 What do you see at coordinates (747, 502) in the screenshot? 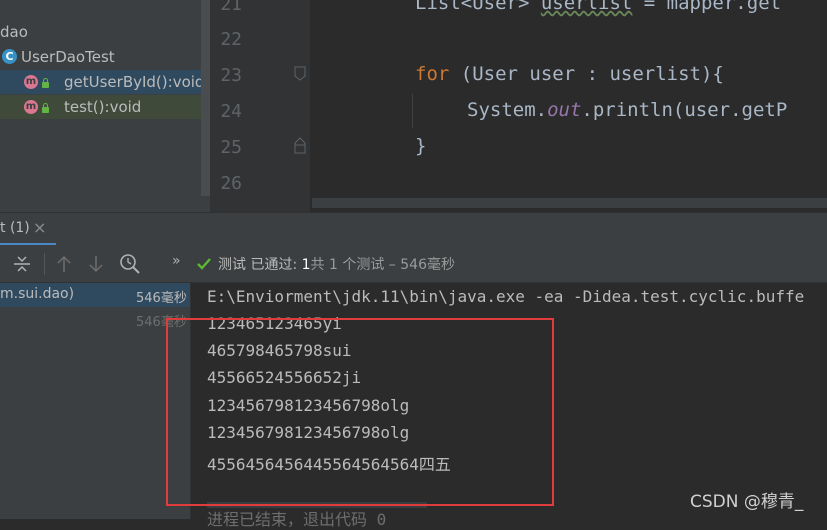
I see `watermark: CSDN @穆青_` at bounding box center [747, 502].